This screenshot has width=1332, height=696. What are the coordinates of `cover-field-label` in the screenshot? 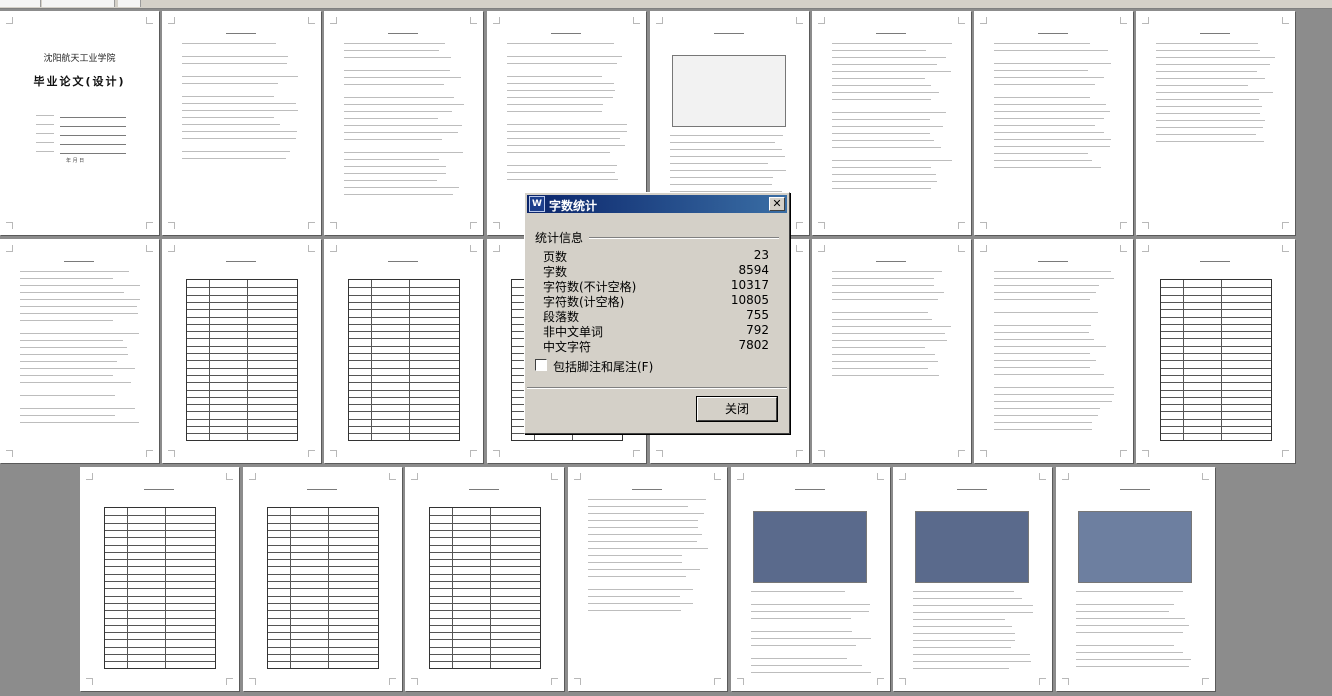 It's located at (45, 133).